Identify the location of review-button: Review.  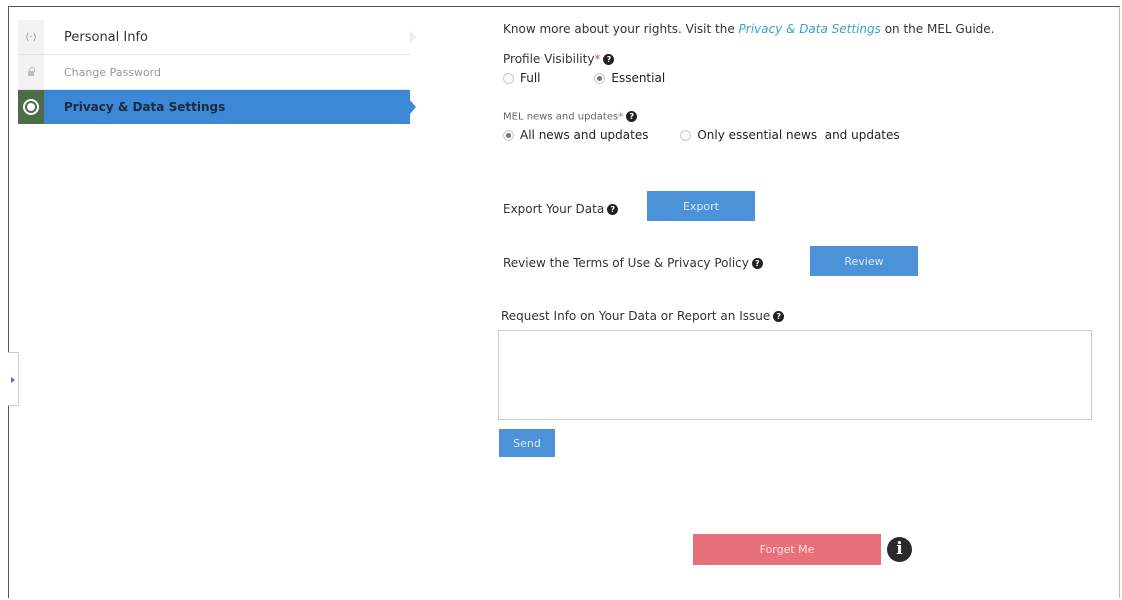
(864, 261).